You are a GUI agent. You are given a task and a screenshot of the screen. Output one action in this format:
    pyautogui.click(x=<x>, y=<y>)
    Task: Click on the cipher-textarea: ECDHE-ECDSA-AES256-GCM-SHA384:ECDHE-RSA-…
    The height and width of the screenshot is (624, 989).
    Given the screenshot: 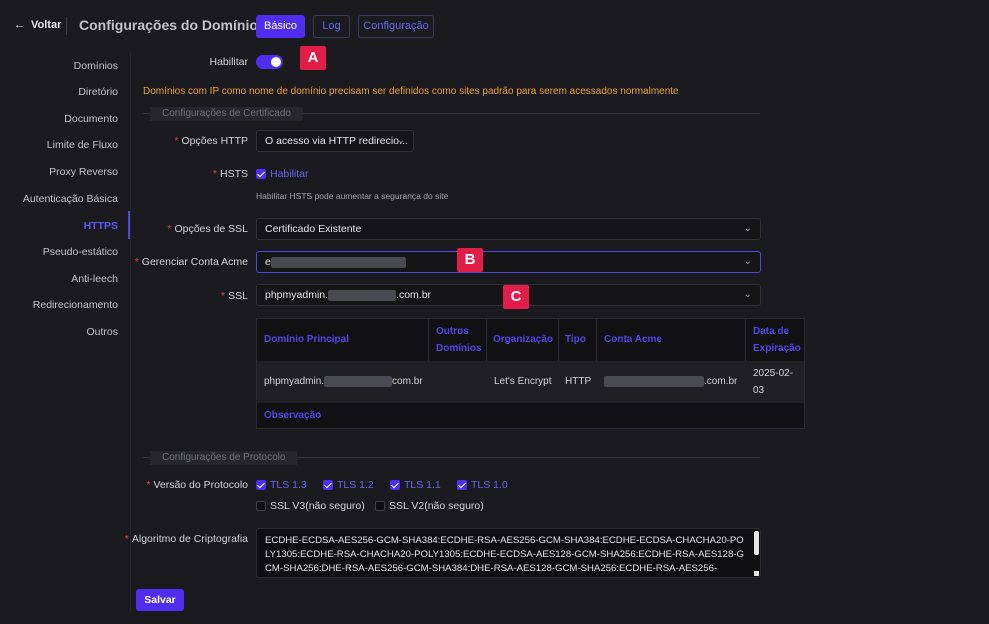 What is the action you would take?
    pyautogui.click(x=508, y=553)
    